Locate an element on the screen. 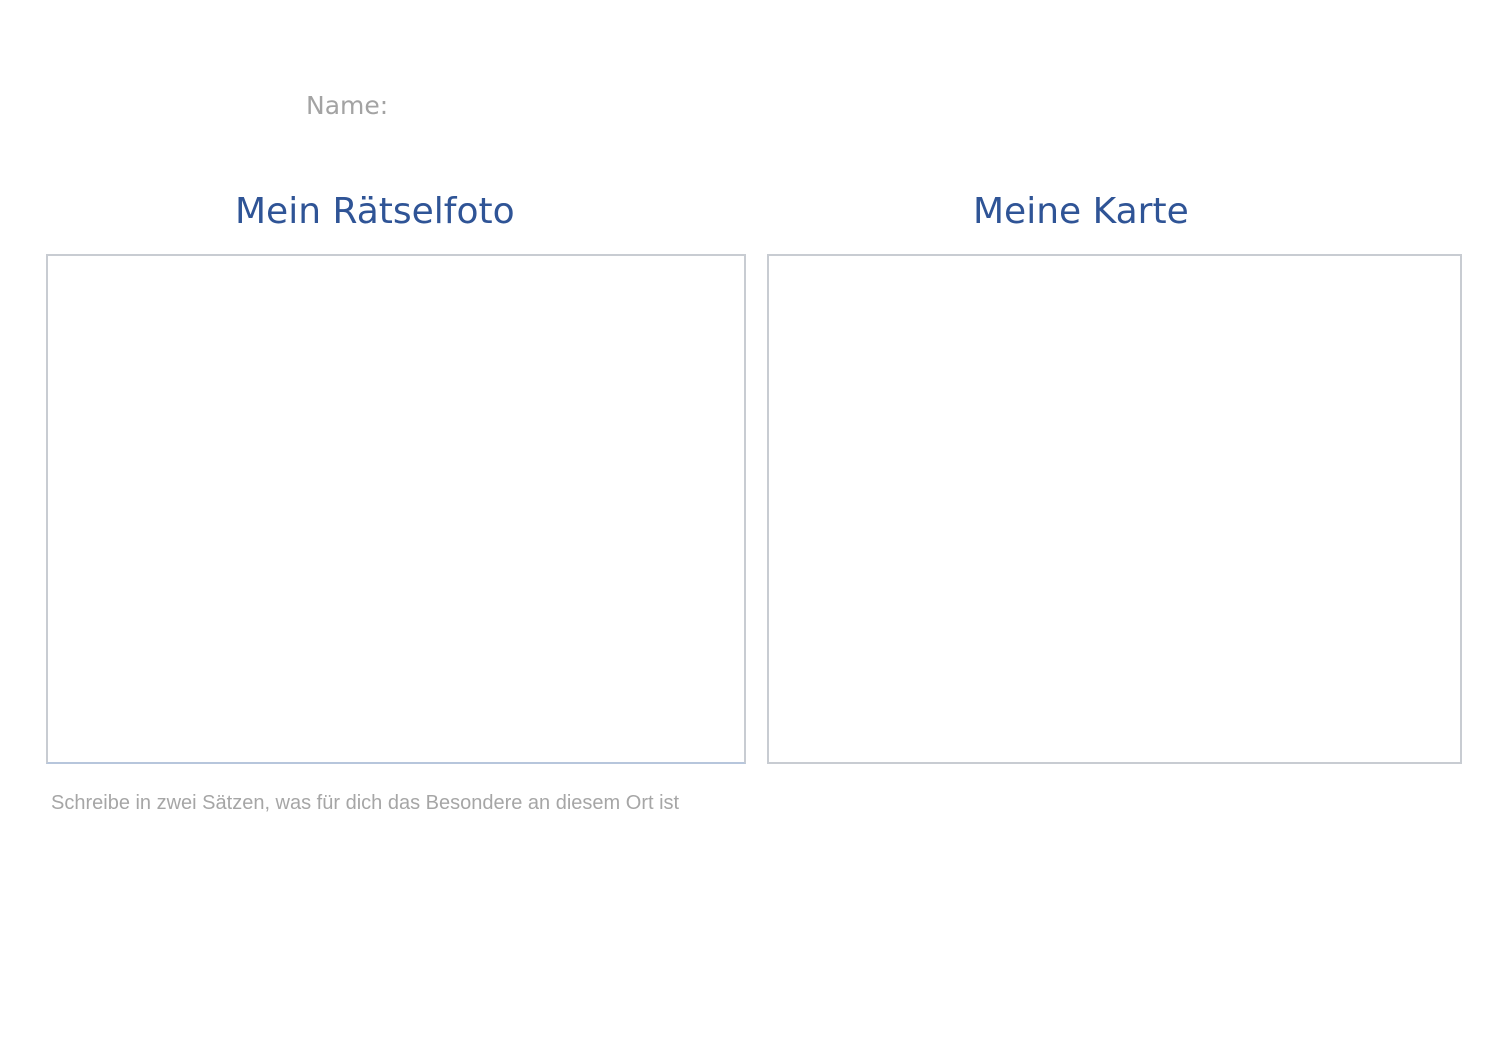 The image size is (1500, 1061). map-section-title: Meine Karte is located at coordinates (1081, 211).